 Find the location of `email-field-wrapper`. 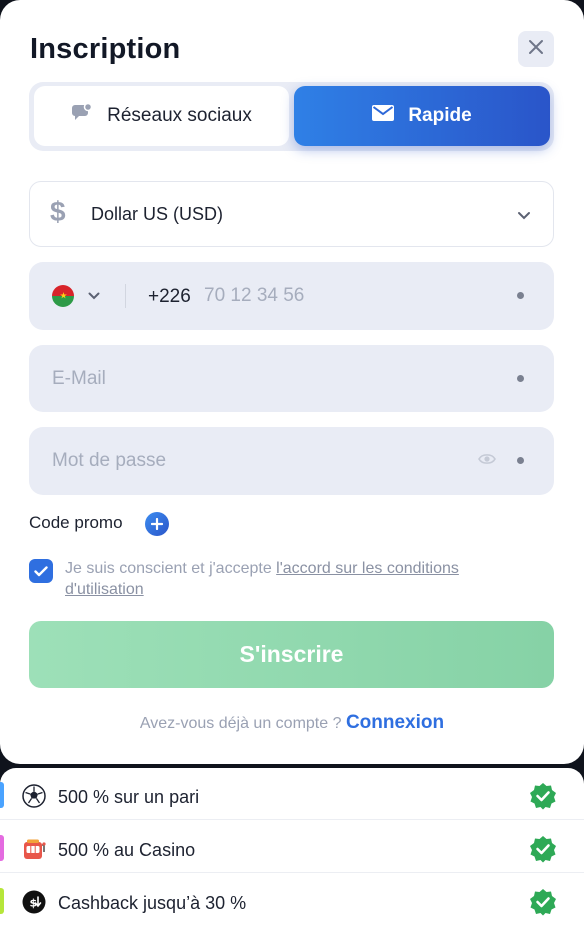

email-field-wrapper is located at coordinates (291, 378).